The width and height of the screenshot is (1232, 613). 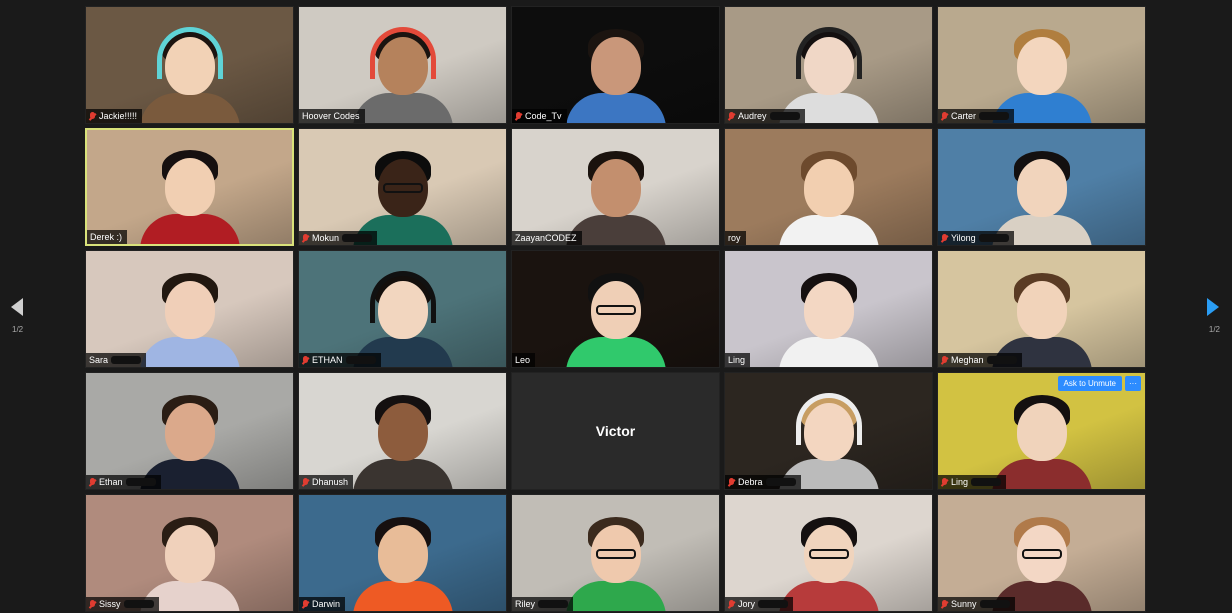 I want to click on participant-tile: Jory, so click(x=828, y=553).